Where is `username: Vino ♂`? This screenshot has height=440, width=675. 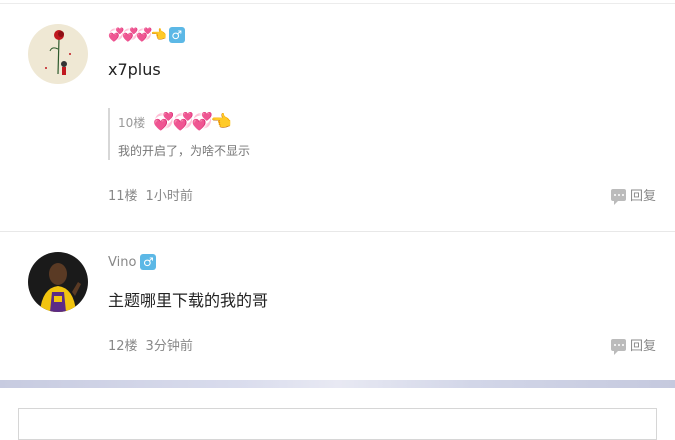 username: Vino ♂ is located at coordinates (132, 262).